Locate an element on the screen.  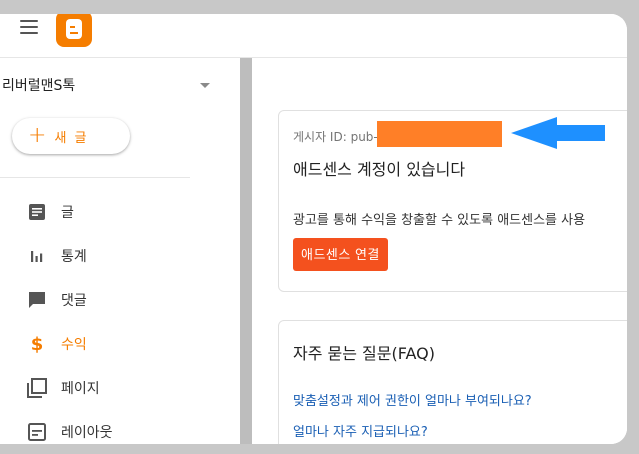
faq-link: 얼마나 자주 지급되나요? is located at coordinates (360, 430).